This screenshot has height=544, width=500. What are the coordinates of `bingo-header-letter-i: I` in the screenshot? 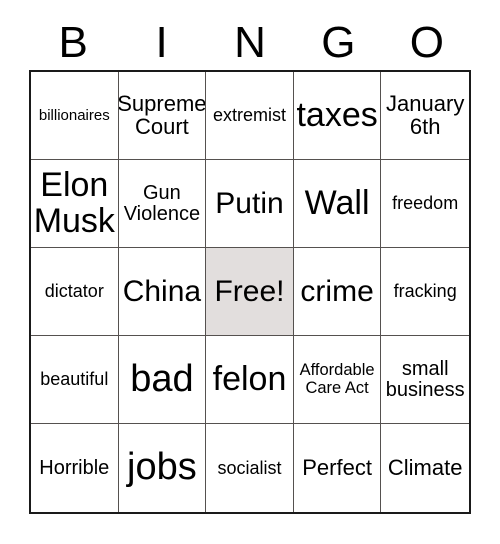 It's located at (161, 42).